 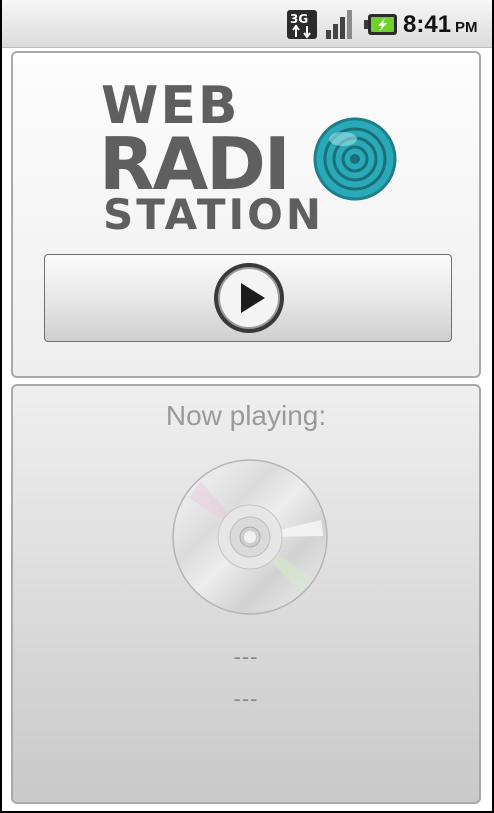 What do you see at coordinates (355, 159) in the screenshot?
I see `logo-speaker-icon` at bounding box center [355, 159].